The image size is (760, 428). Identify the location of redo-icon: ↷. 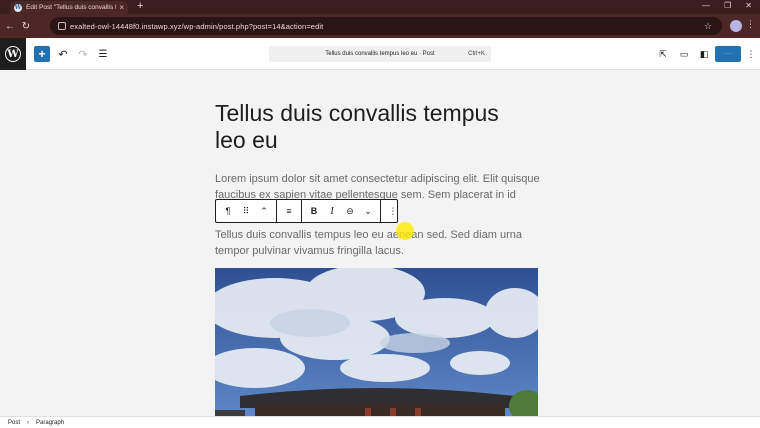
(83, 54).